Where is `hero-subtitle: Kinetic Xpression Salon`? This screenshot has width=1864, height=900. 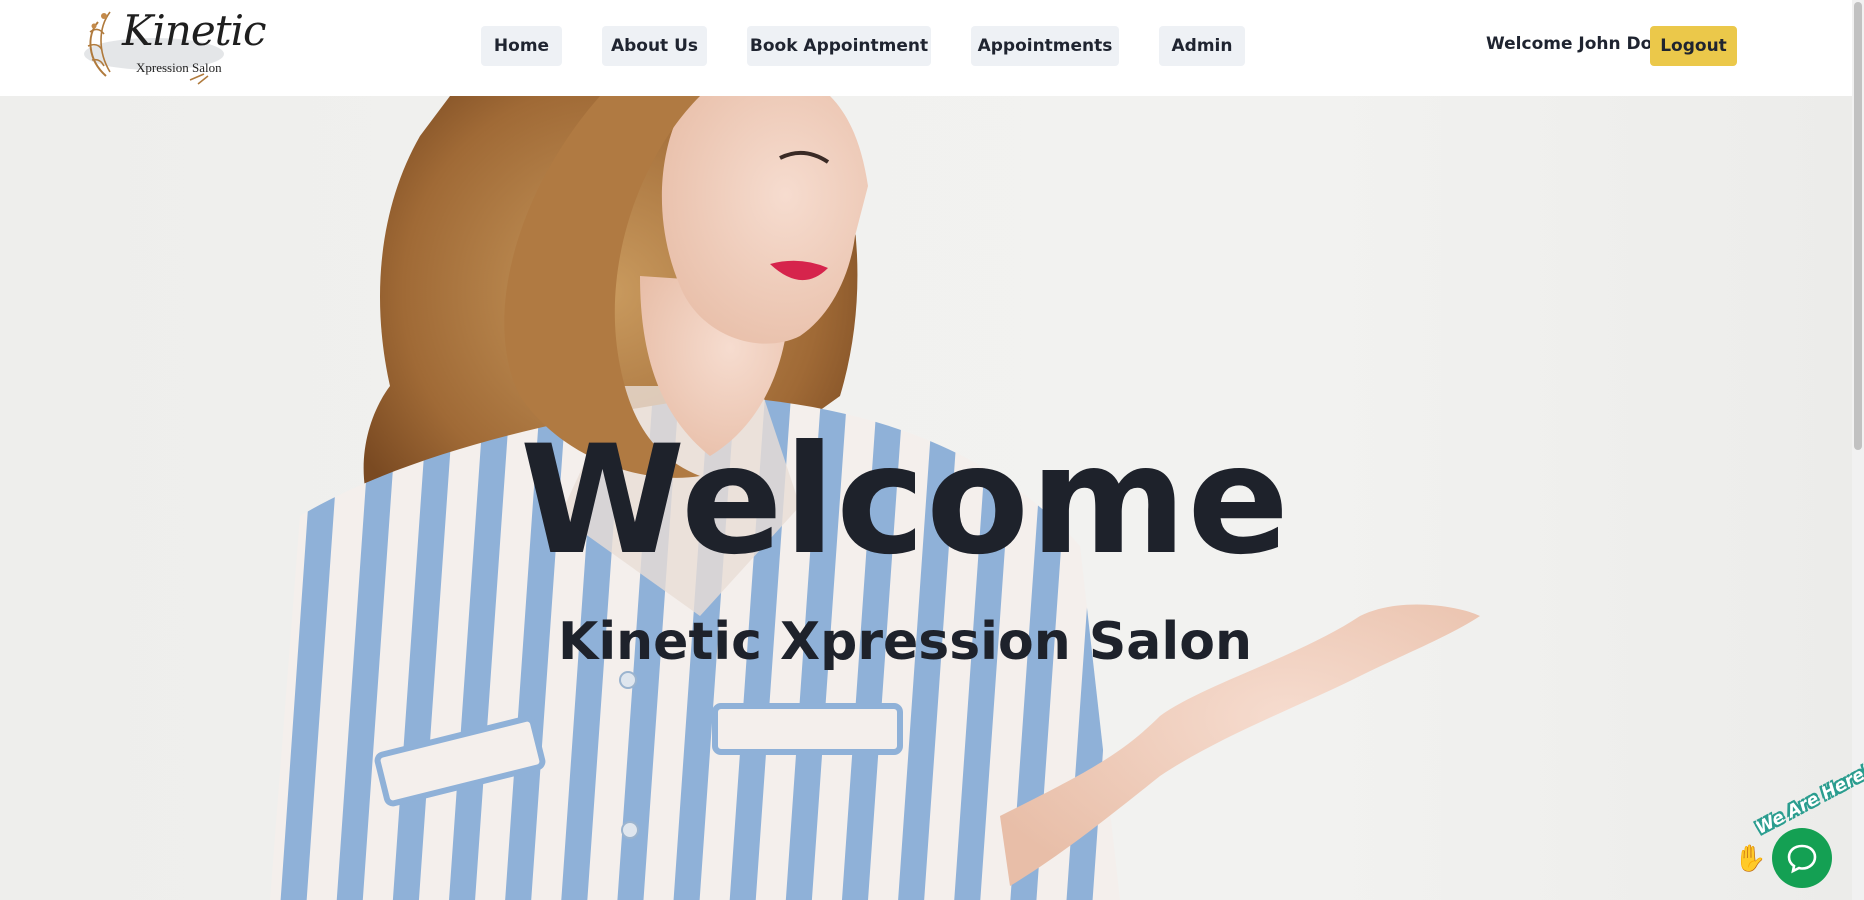 hero-subtitle: Kinetic Xpression Salon is located at coordinates (905, 642).